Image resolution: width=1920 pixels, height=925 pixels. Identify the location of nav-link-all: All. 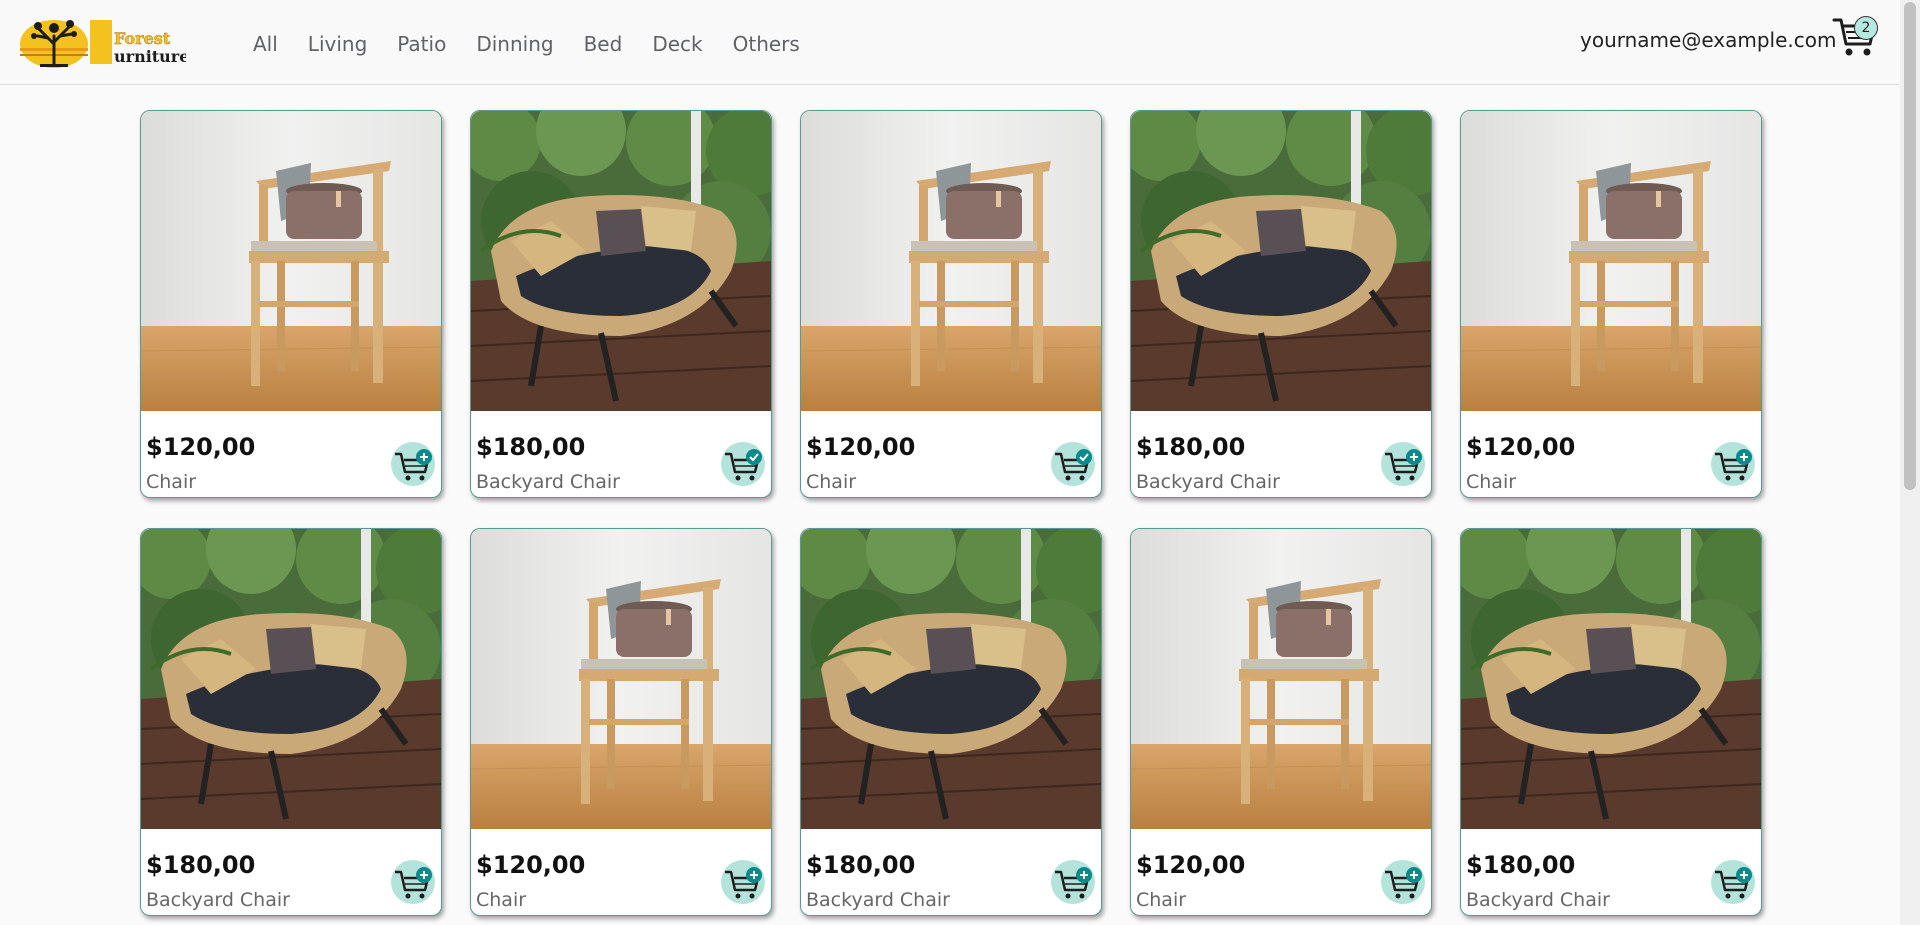
(265, 44).